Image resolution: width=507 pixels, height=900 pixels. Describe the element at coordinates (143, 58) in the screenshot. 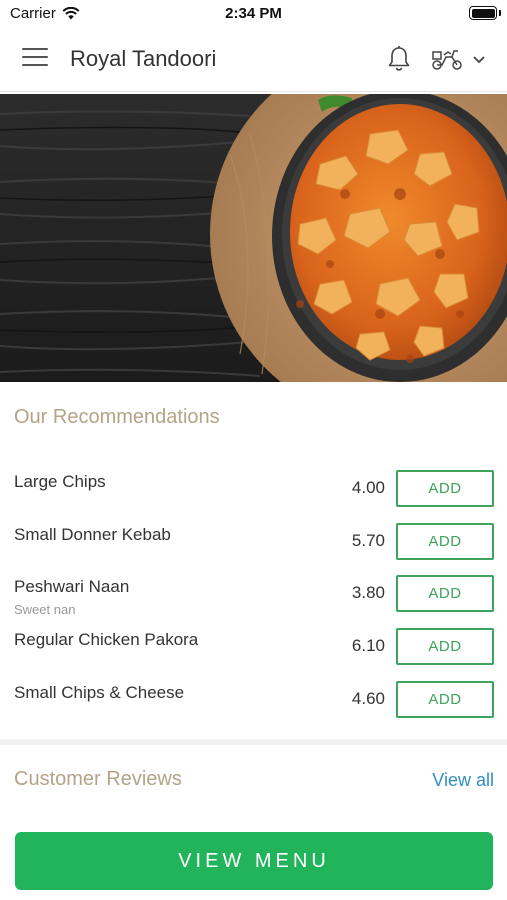

I see `restaurant-title: Royal Tandoori` at that location.